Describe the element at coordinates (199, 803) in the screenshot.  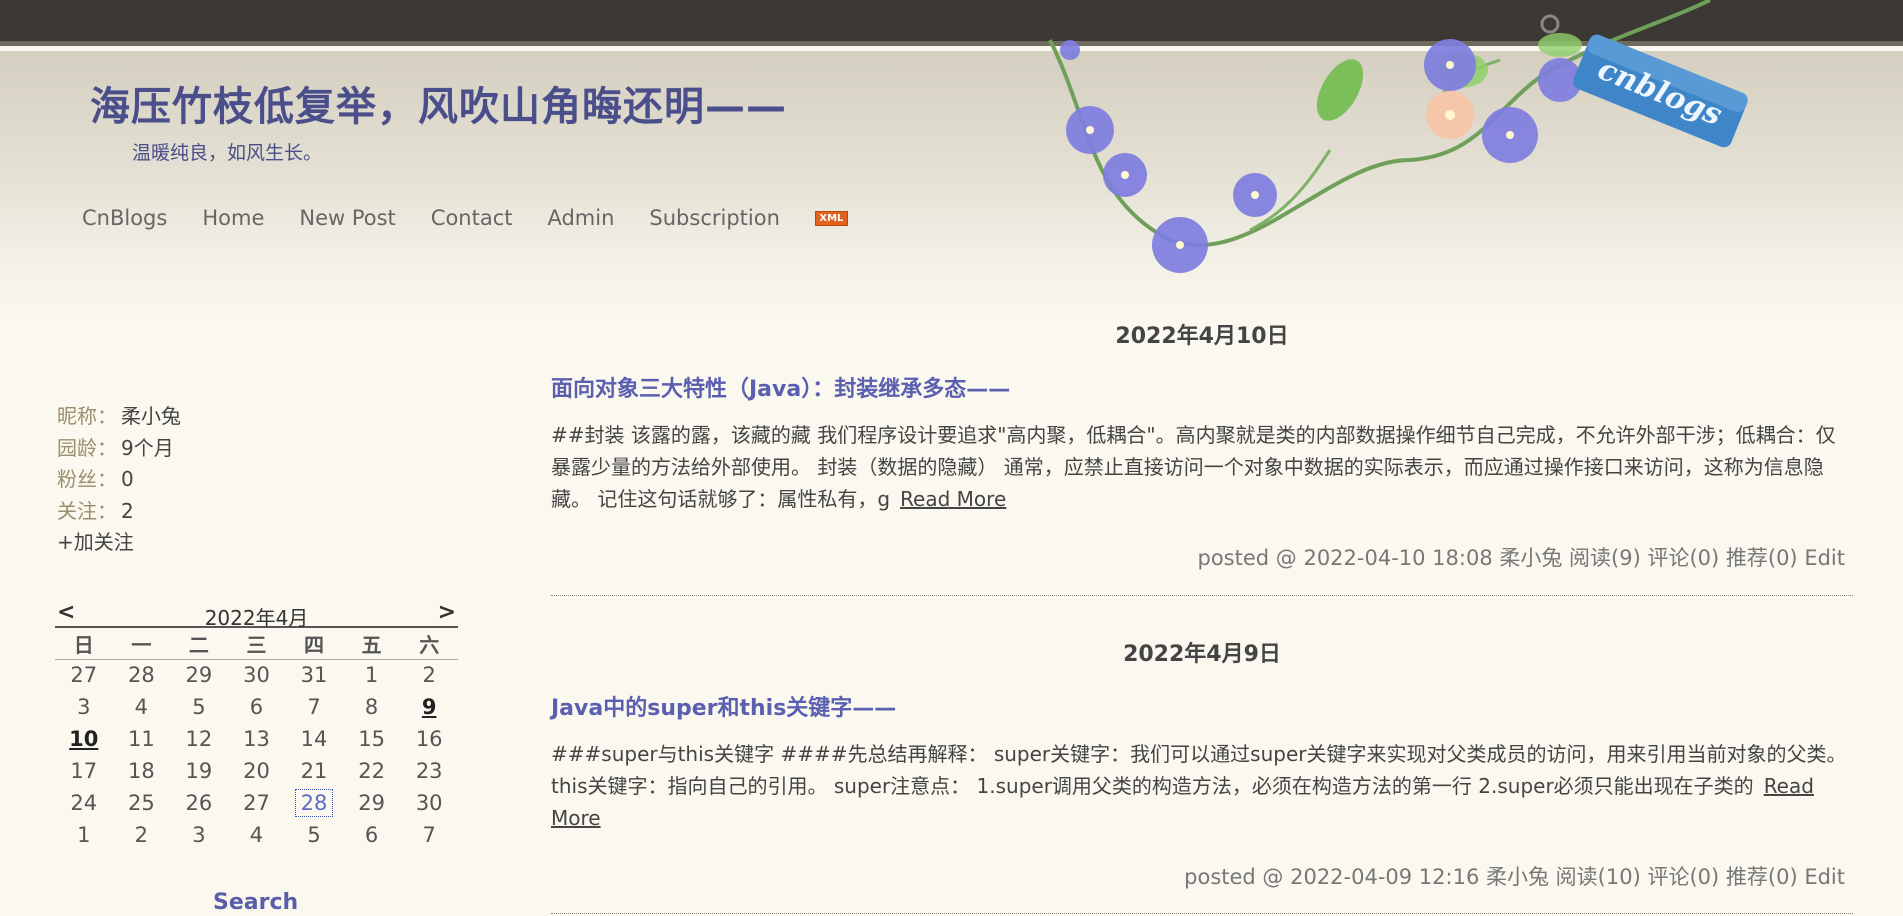
I see `calendar-day: 26` at that location.